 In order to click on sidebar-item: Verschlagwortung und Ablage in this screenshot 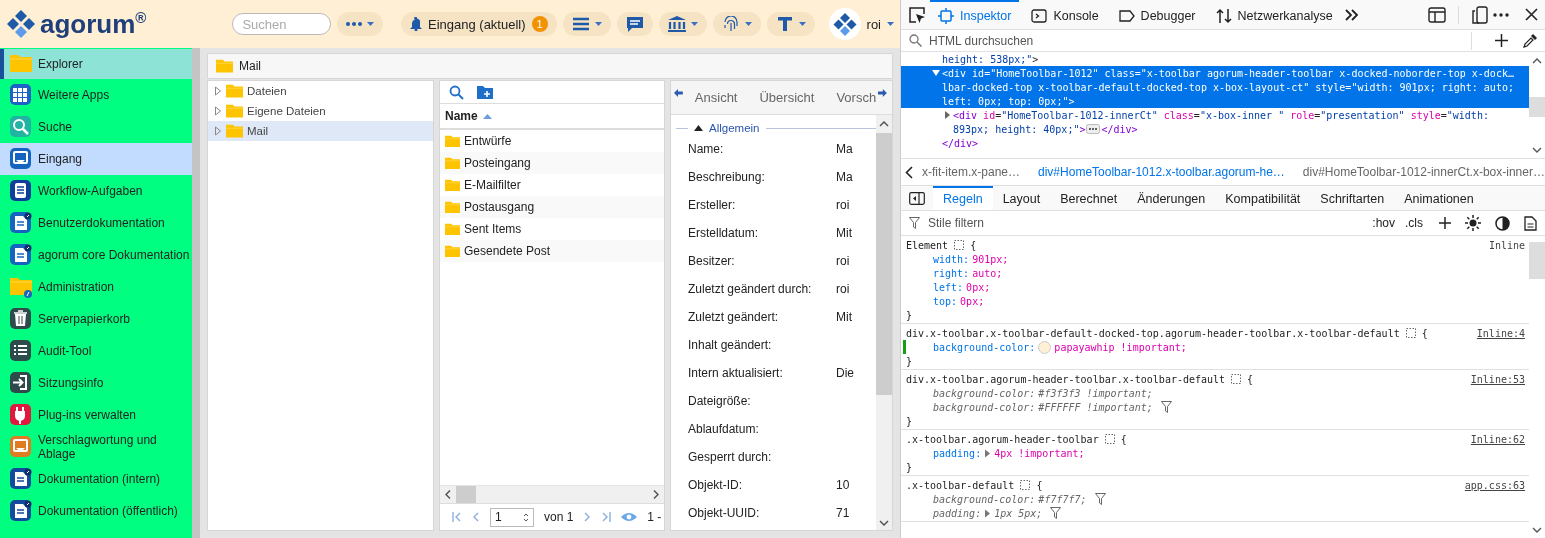, I will do `click(96, 447)`.